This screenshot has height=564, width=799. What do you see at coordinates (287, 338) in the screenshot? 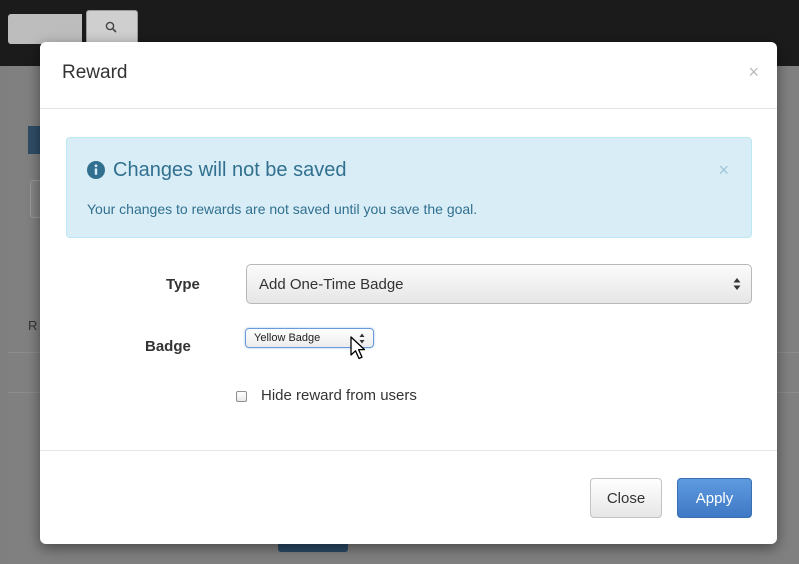
I see `badge-select-value: Yellow Badge` at bounding box center [287, 338].